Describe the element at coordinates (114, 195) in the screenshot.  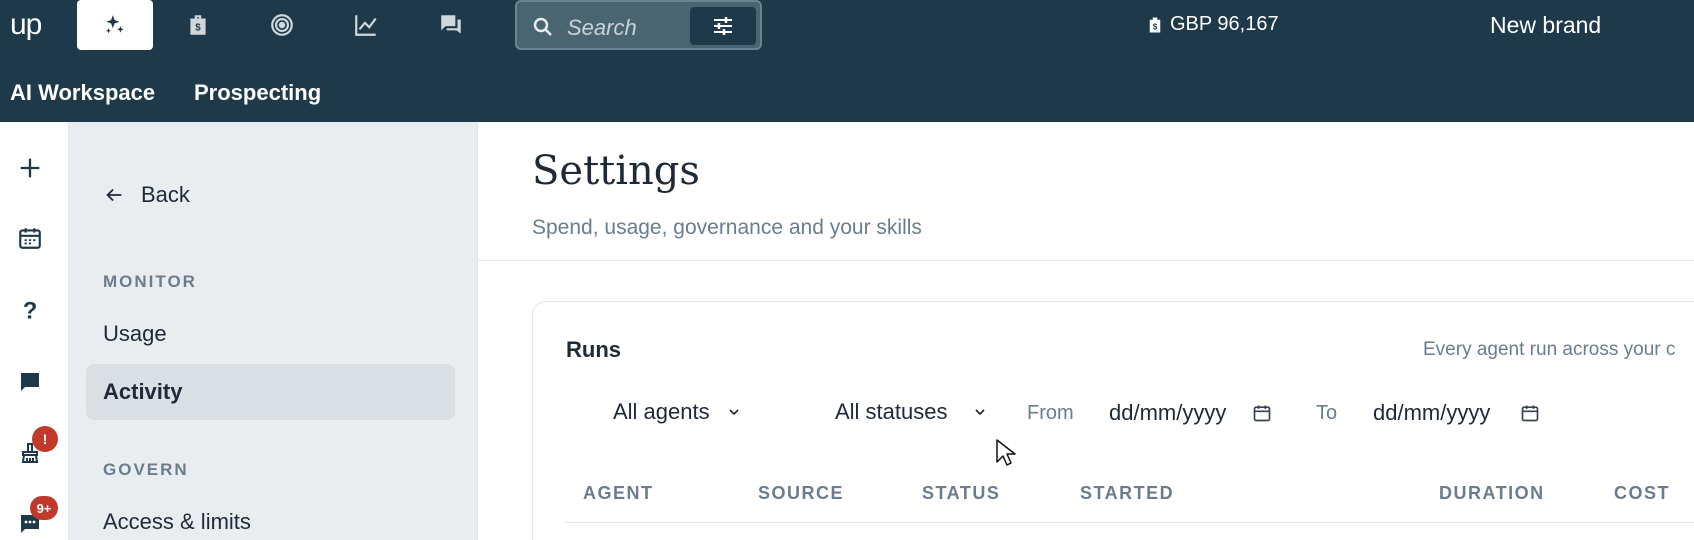
I see `arrow-left-icon` at that location.